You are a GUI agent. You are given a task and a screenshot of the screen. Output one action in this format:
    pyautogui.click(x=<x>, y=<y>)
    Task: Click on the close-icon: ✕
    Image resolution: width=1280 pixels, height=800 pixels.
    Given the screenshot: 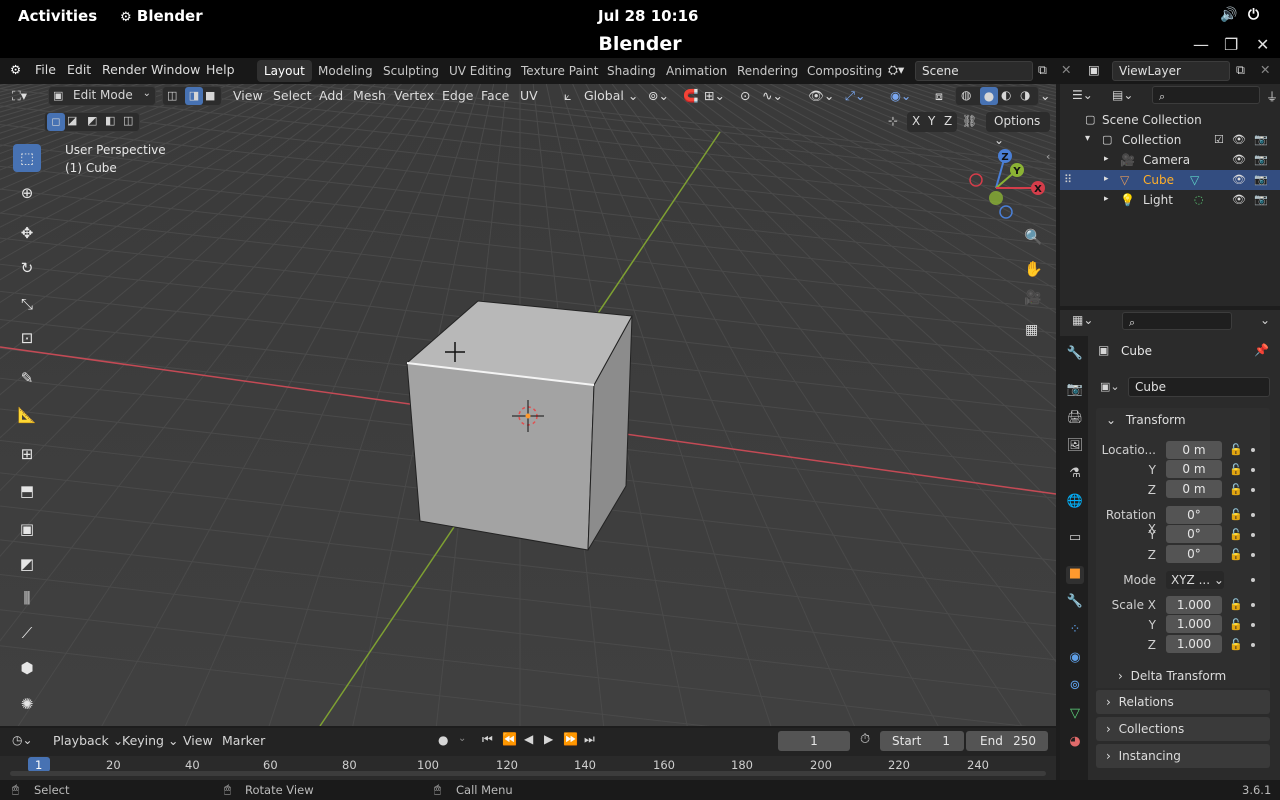 What is the action you would take?
    pyautogui.click(x=1262, y=44)
    